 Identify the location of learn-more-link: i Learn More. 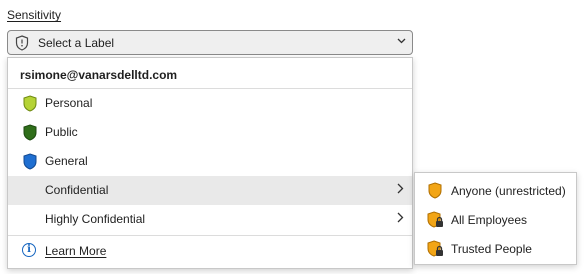
(210, 251).